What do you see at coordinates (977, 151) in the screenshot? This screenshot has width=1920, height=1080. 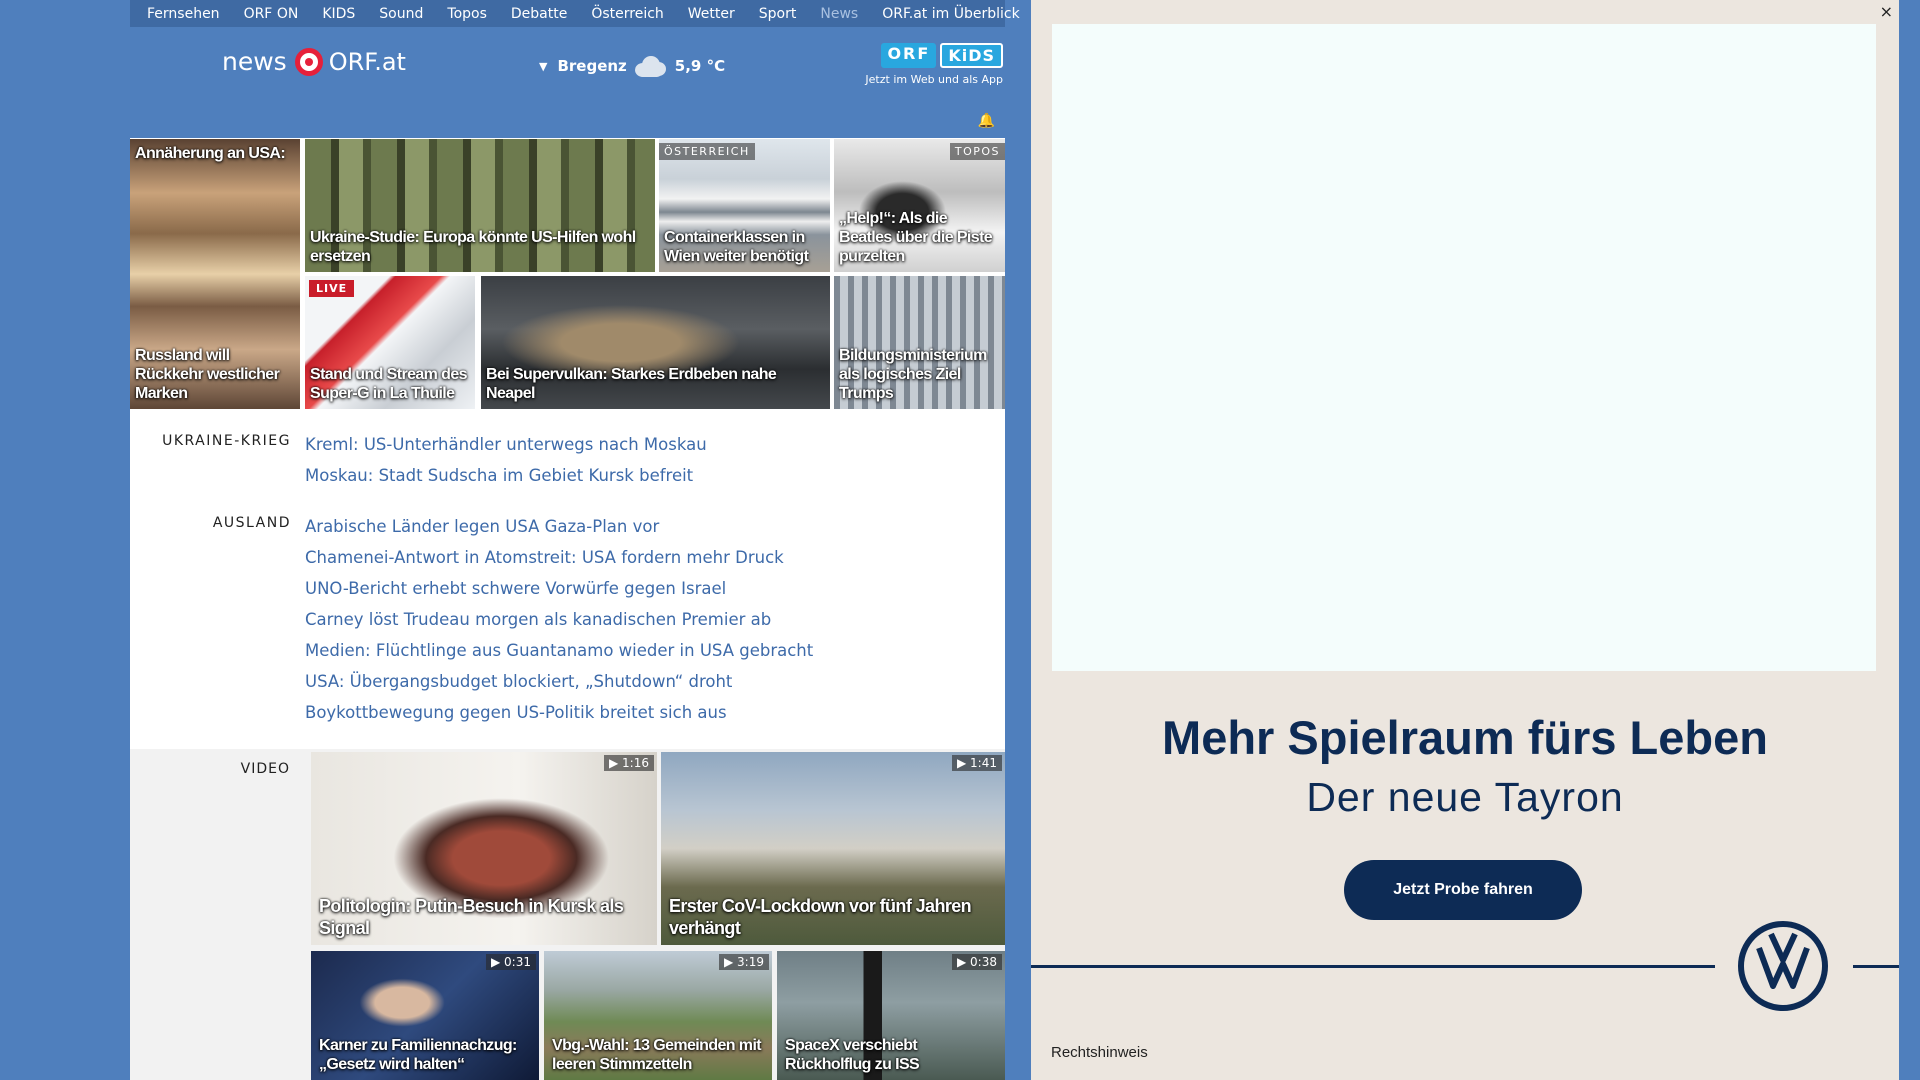 I see `tile-kicker: TOPOS` at bounding box center [977, 151].